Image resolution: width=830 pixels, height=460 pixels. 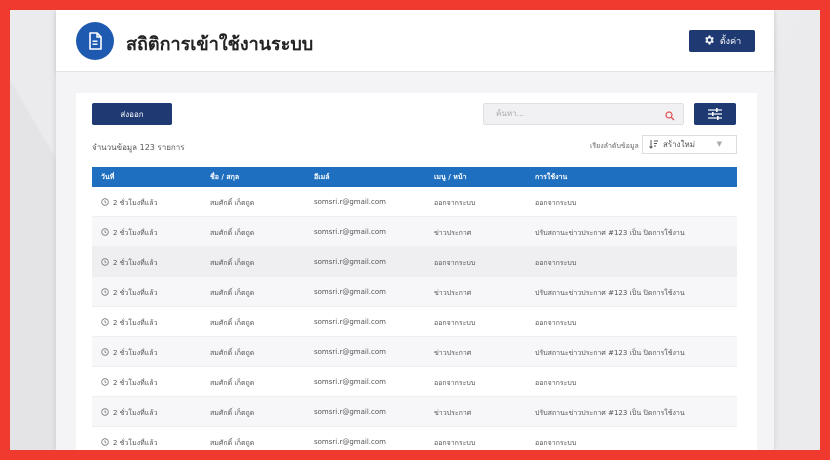 What do you see at coordinates (719, 144) in the screenshot?
I see `chevron-down-icon: ▼` at bounding box center [719, 144].